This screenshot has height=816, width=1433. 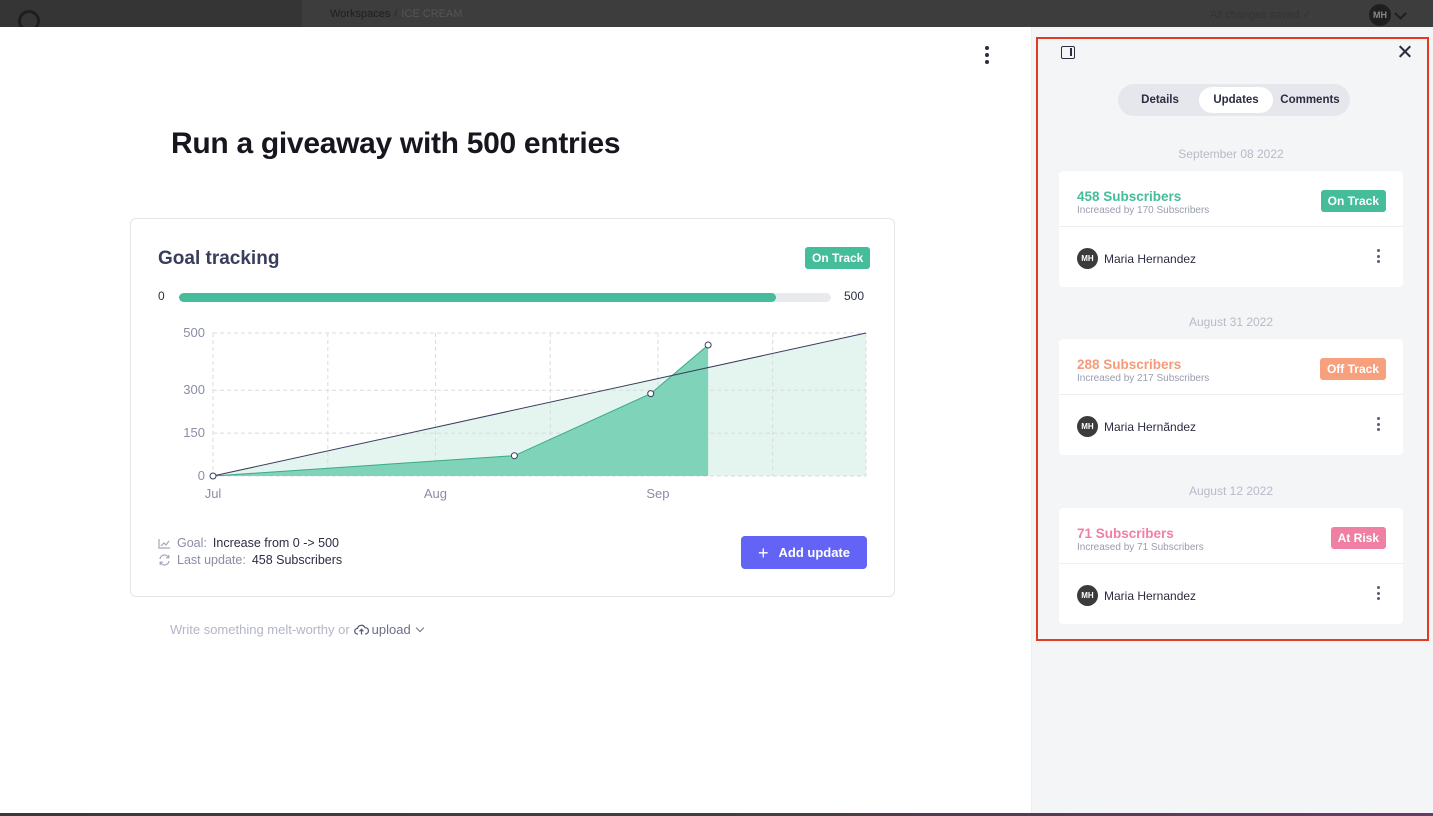 What do you see at coordinates (987, 55) in the screenshot?
I see `more-options-button` at bounding box center [987, 55].